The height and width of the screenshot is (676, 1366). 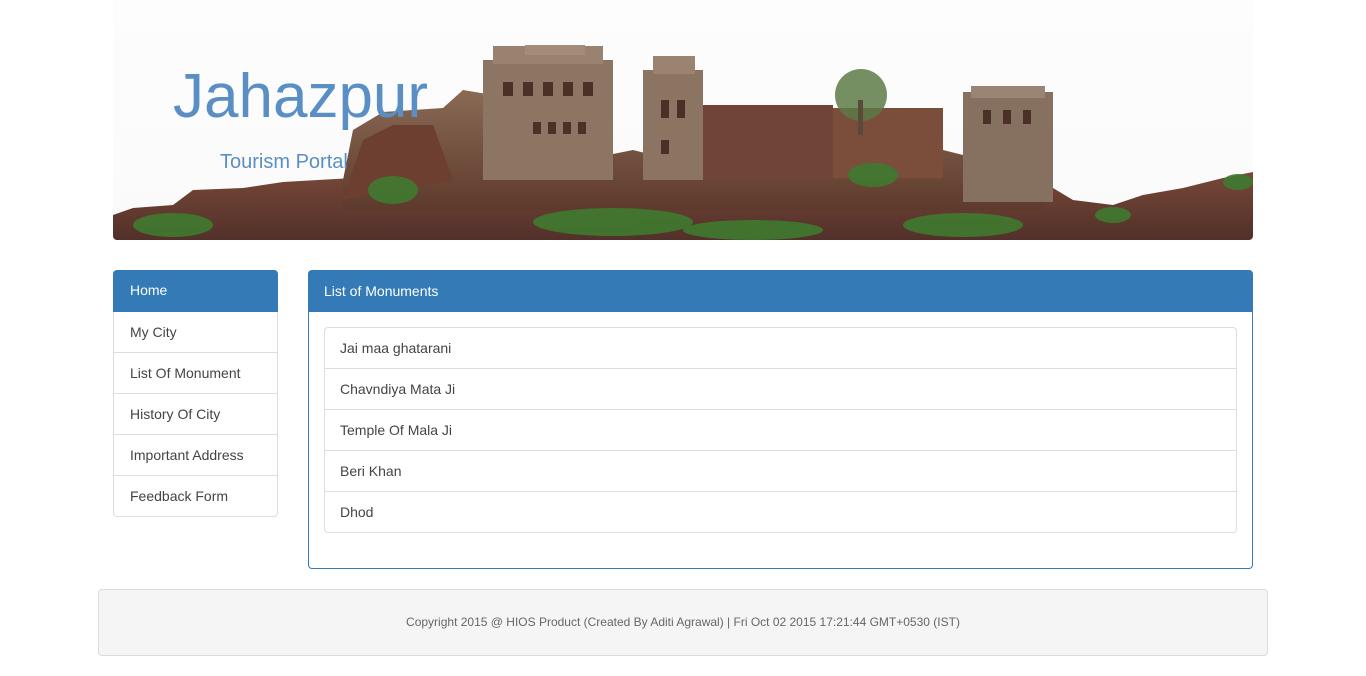 What do you see at coordinates (780, 512) in the screenshot?
I see `list-item: Dhod` at bounding box center [780, 512].